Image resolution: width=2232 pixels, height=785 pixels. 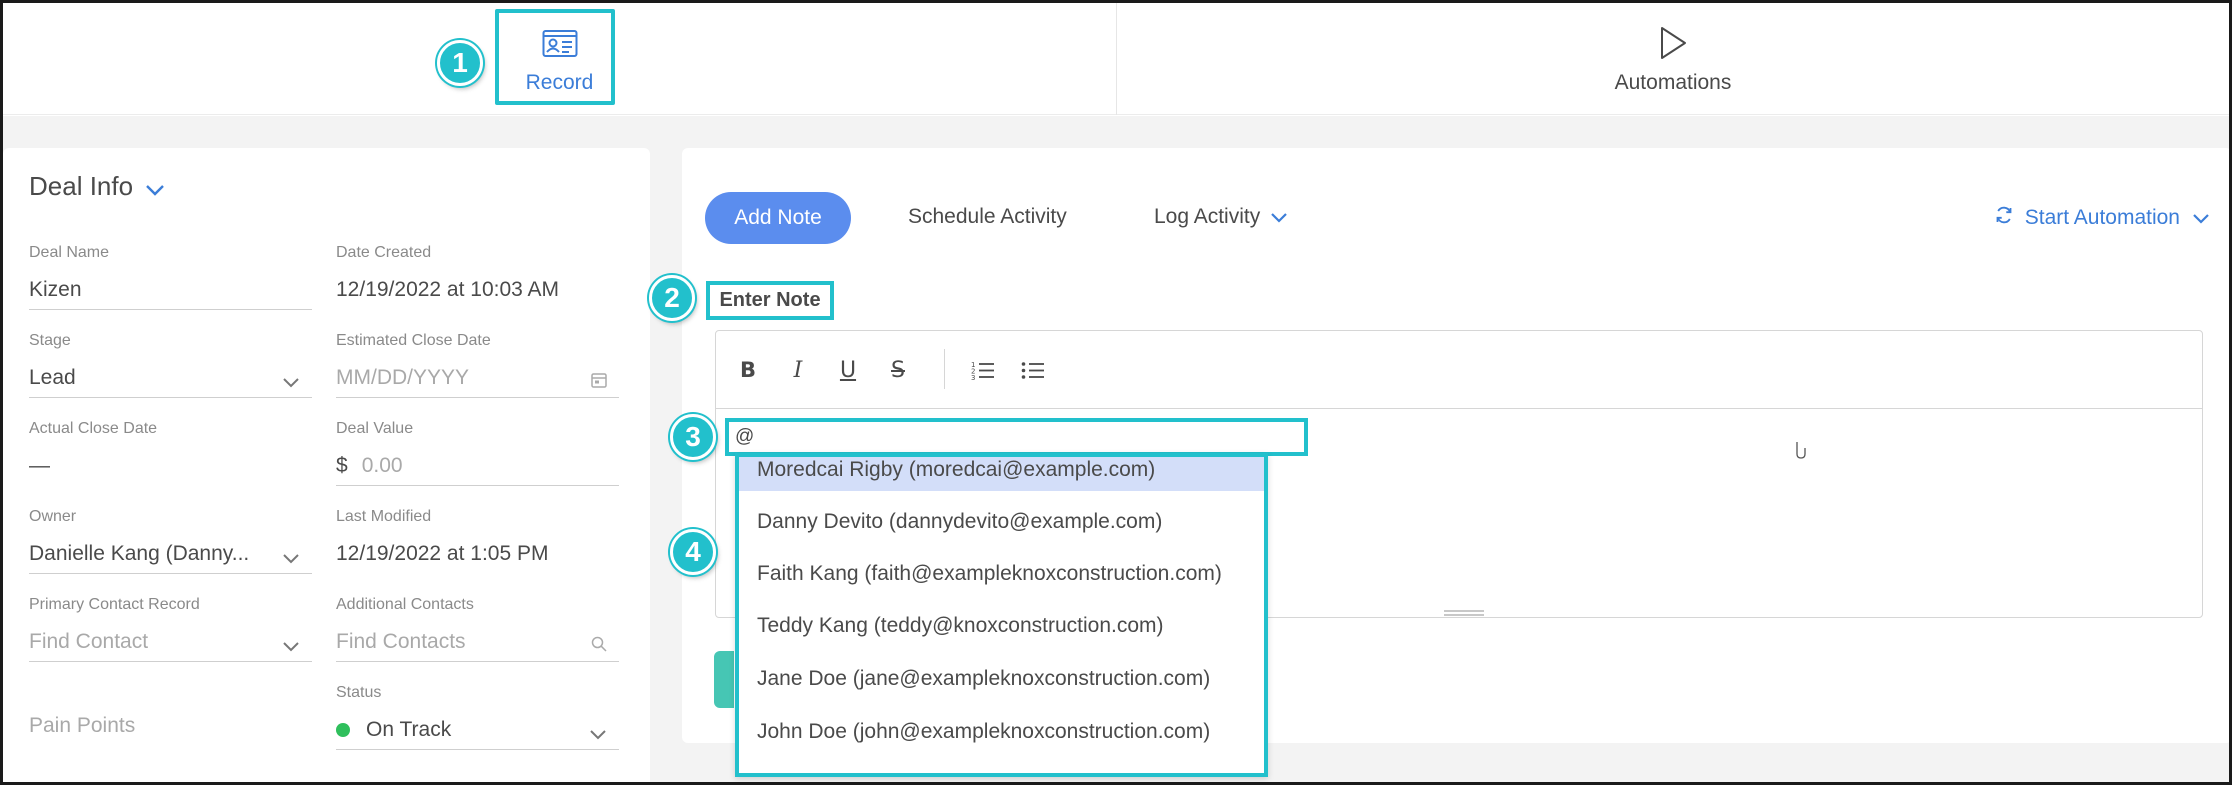 I want to click on schedule-activity-button: Schedule Activity, so click(x=987, y=217).